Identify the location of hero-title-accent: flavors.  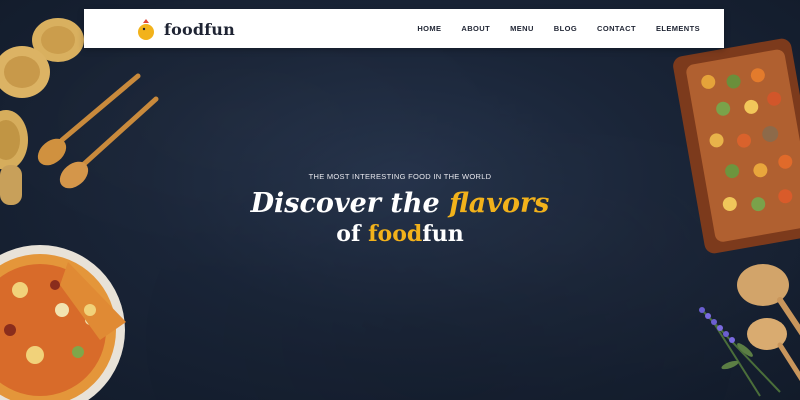
(499, 203).